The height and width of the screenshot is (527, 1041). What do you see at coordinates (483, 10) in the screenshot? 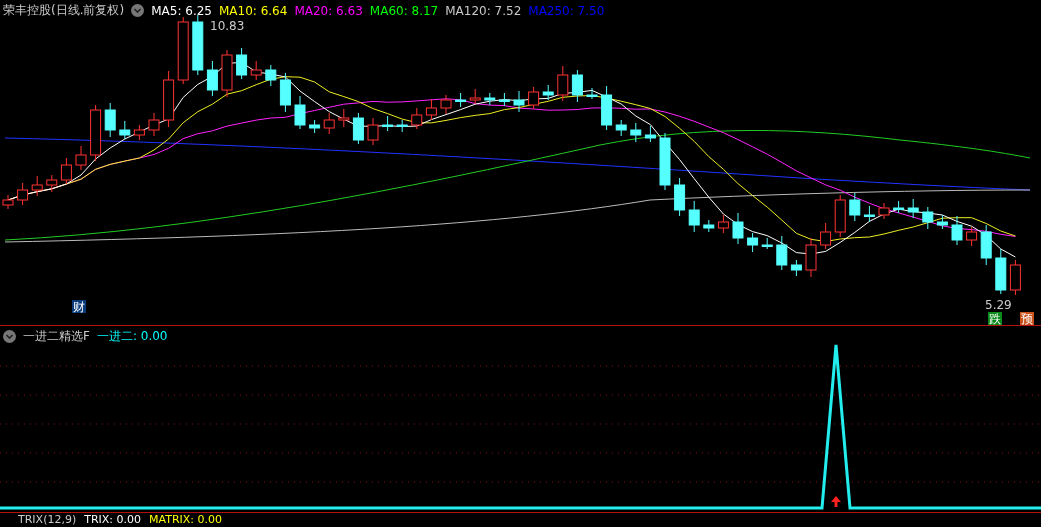
I see `moving-average-value: MA120: 7.52` at bounding box center [483, 10].